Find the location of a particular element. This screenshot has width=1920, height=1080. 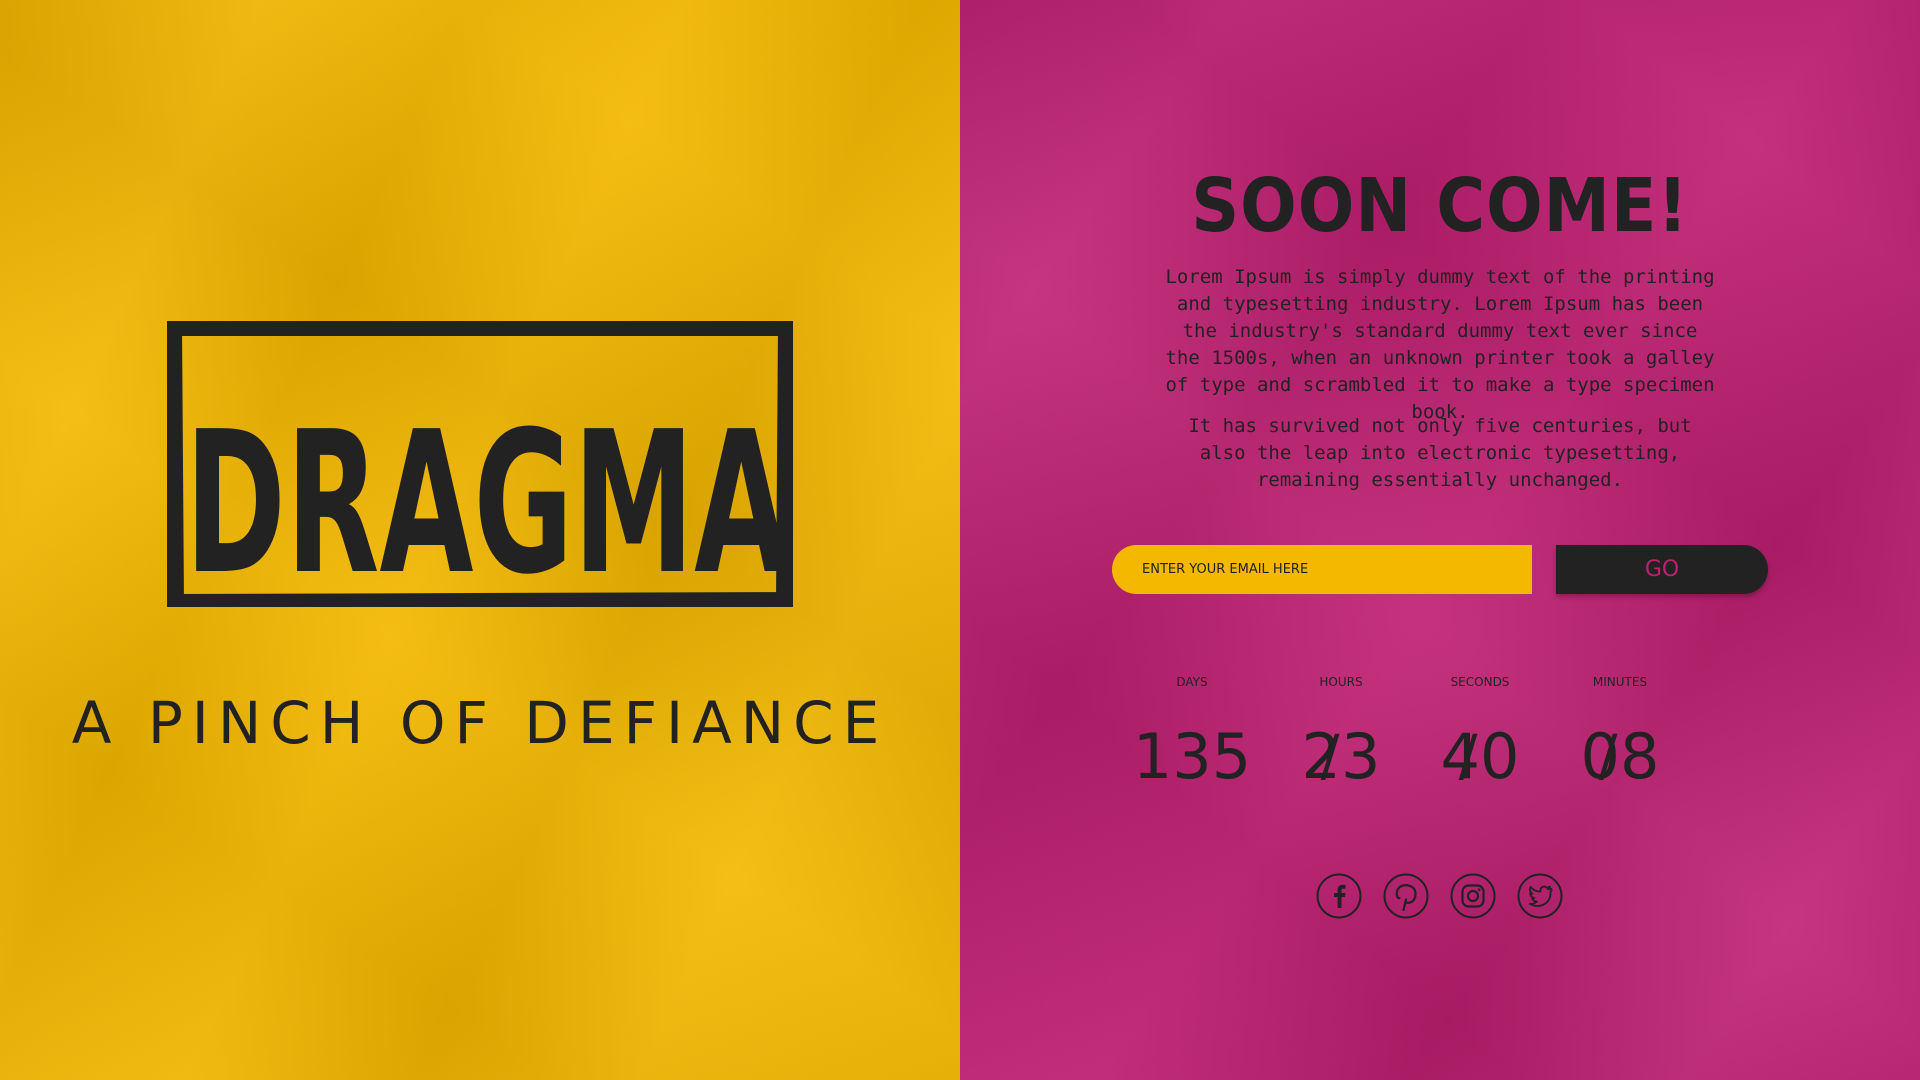

countdown-seconds-value: 40 is located at coordinates (1480, 756).